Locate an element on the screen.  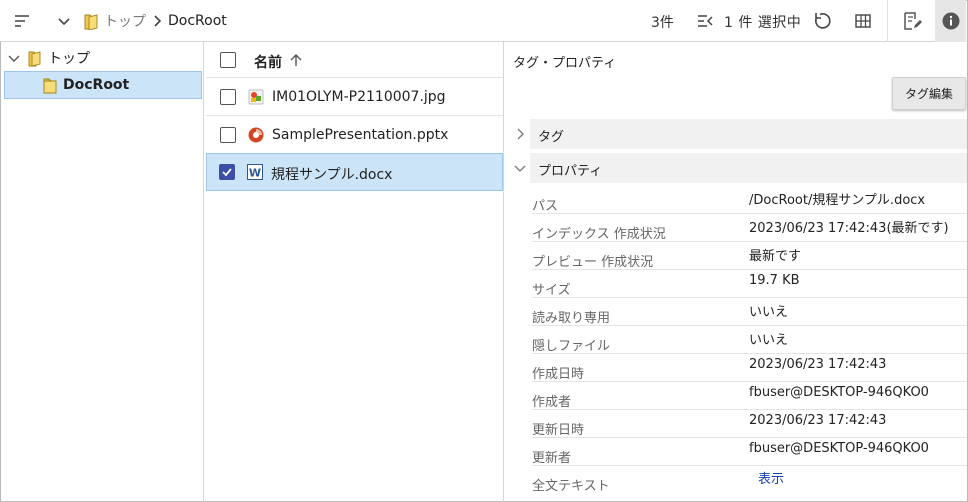
file-name: 規程サンプル.docx is located at coordinates (332, 175).